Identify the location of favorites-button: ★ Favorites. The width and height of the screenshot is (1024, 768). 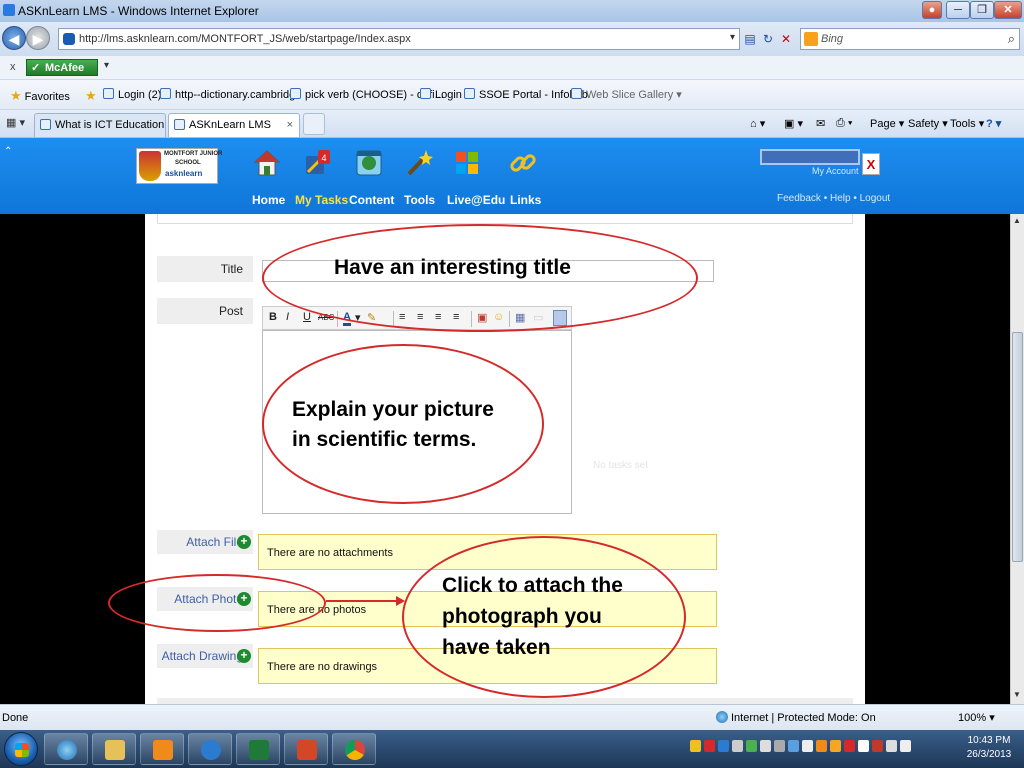
(40, 96).